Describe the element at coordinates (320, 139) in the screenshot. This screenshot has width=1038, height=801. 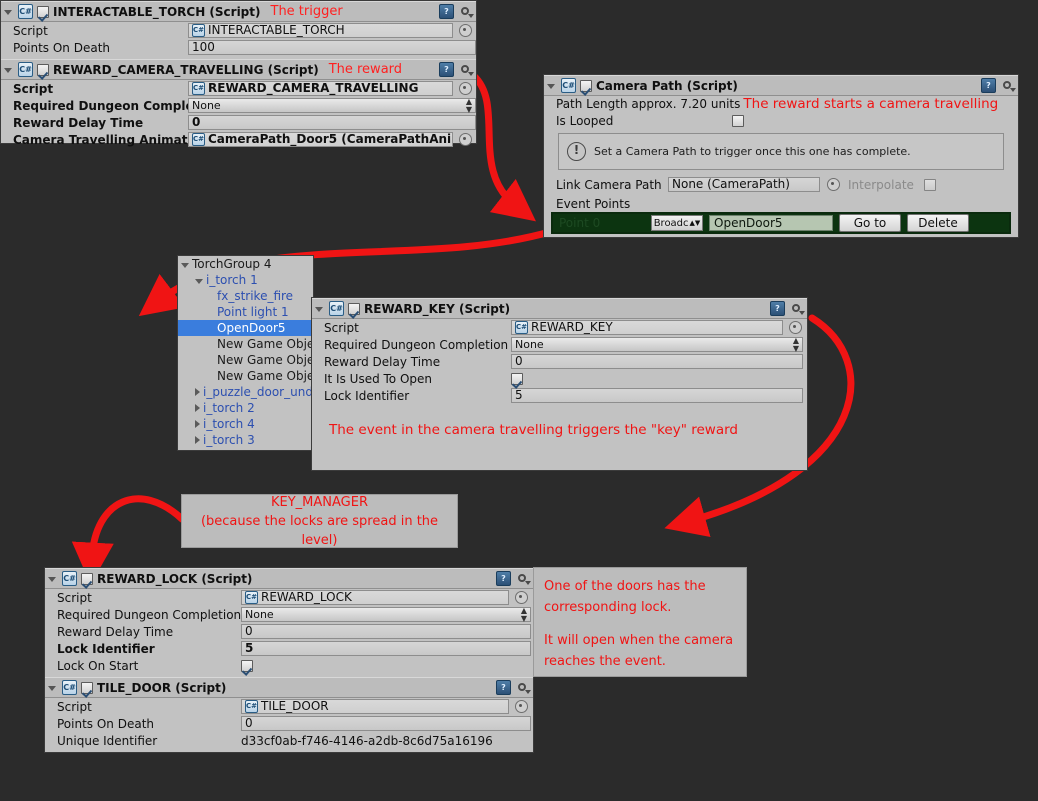
I see `camera-anim-object-field: C# CameraPath_Door5 (CameraPathAnim` at that location.